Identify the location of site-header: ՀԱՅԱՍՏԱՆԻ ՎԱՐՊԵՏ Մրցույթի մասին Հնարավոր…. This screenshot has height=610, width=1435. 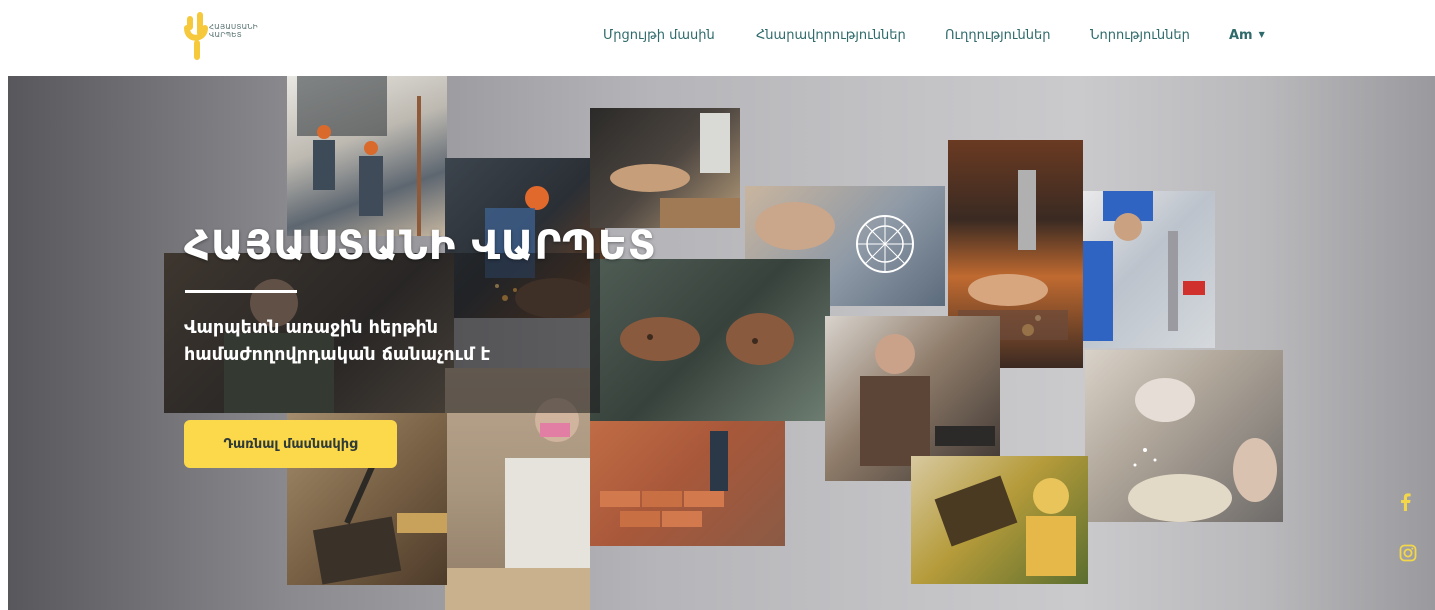
(717, 38).